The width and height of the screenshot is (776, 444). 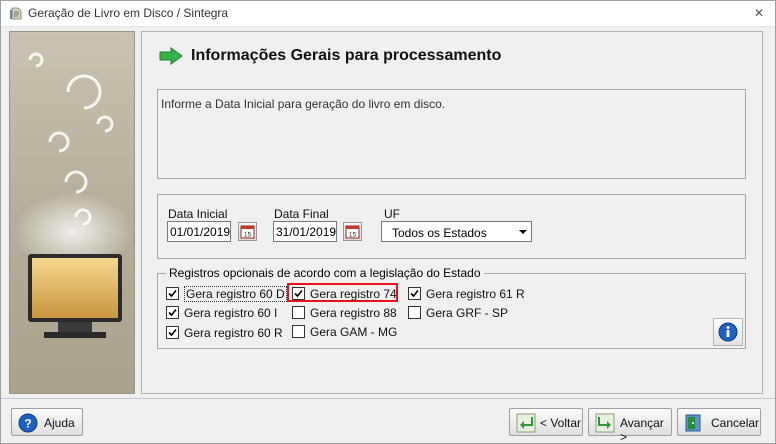 What do you see at coordinates (605, 423) in the screenshot?
I see `next-arrow-icon` at bounding box center [605, 423].